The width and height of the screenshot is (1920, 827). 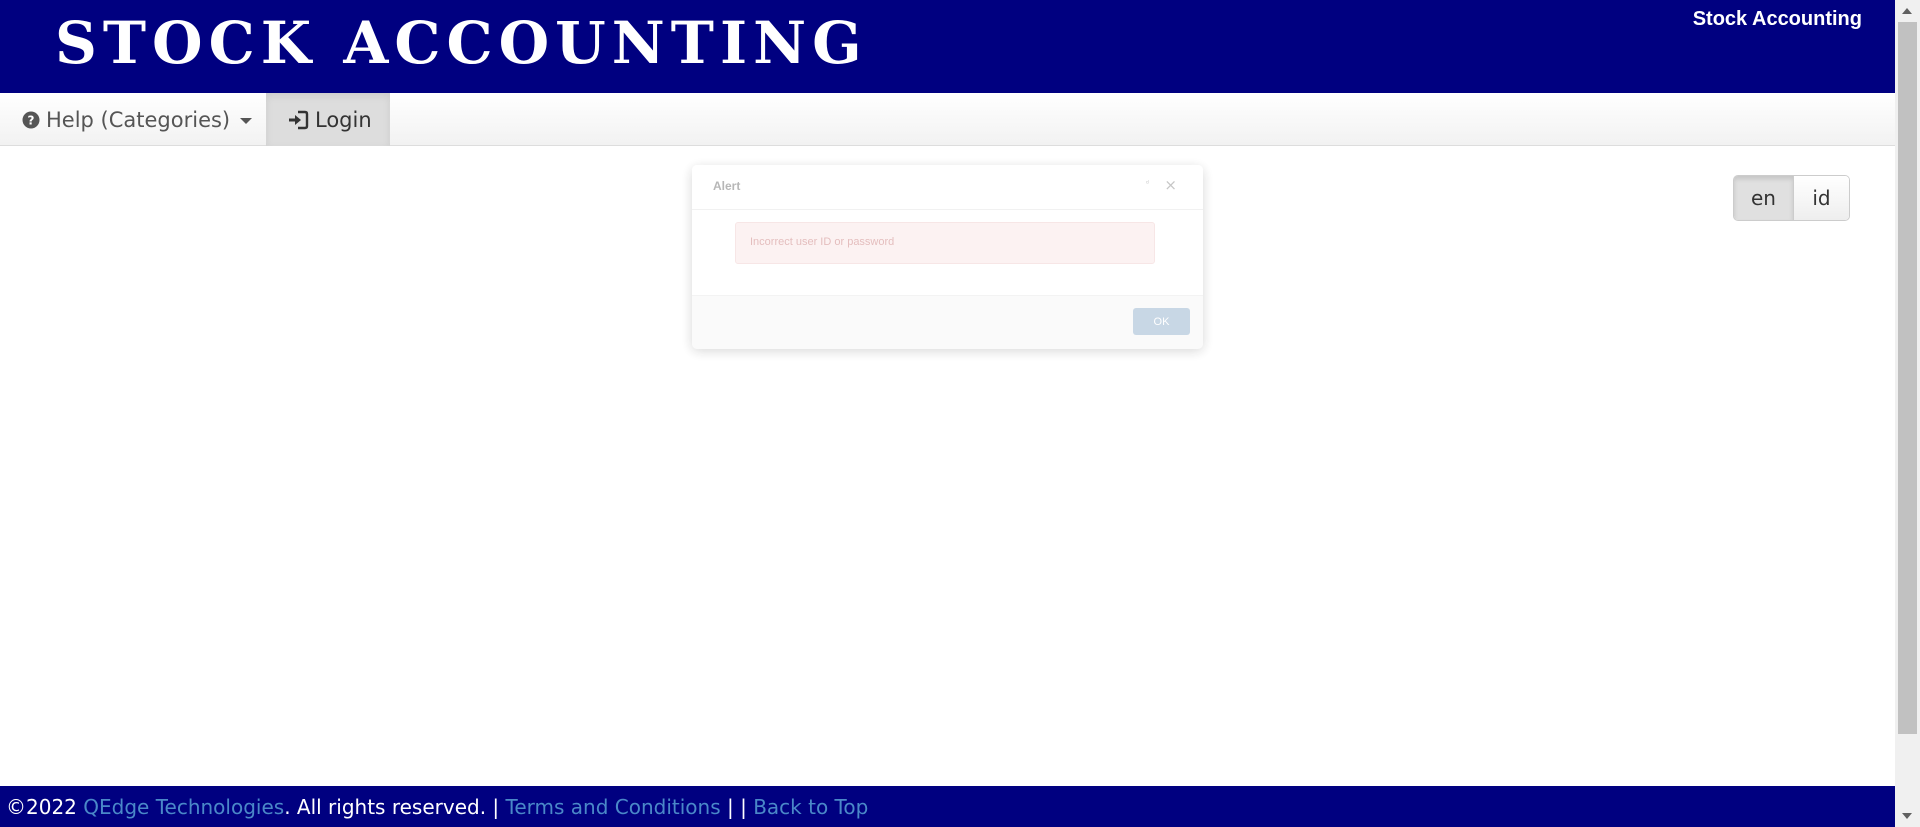 What do you see at coordinates (1161, 321) in the screenshot?
I see `ok-button: OK` at bounding box center [1161, 321].